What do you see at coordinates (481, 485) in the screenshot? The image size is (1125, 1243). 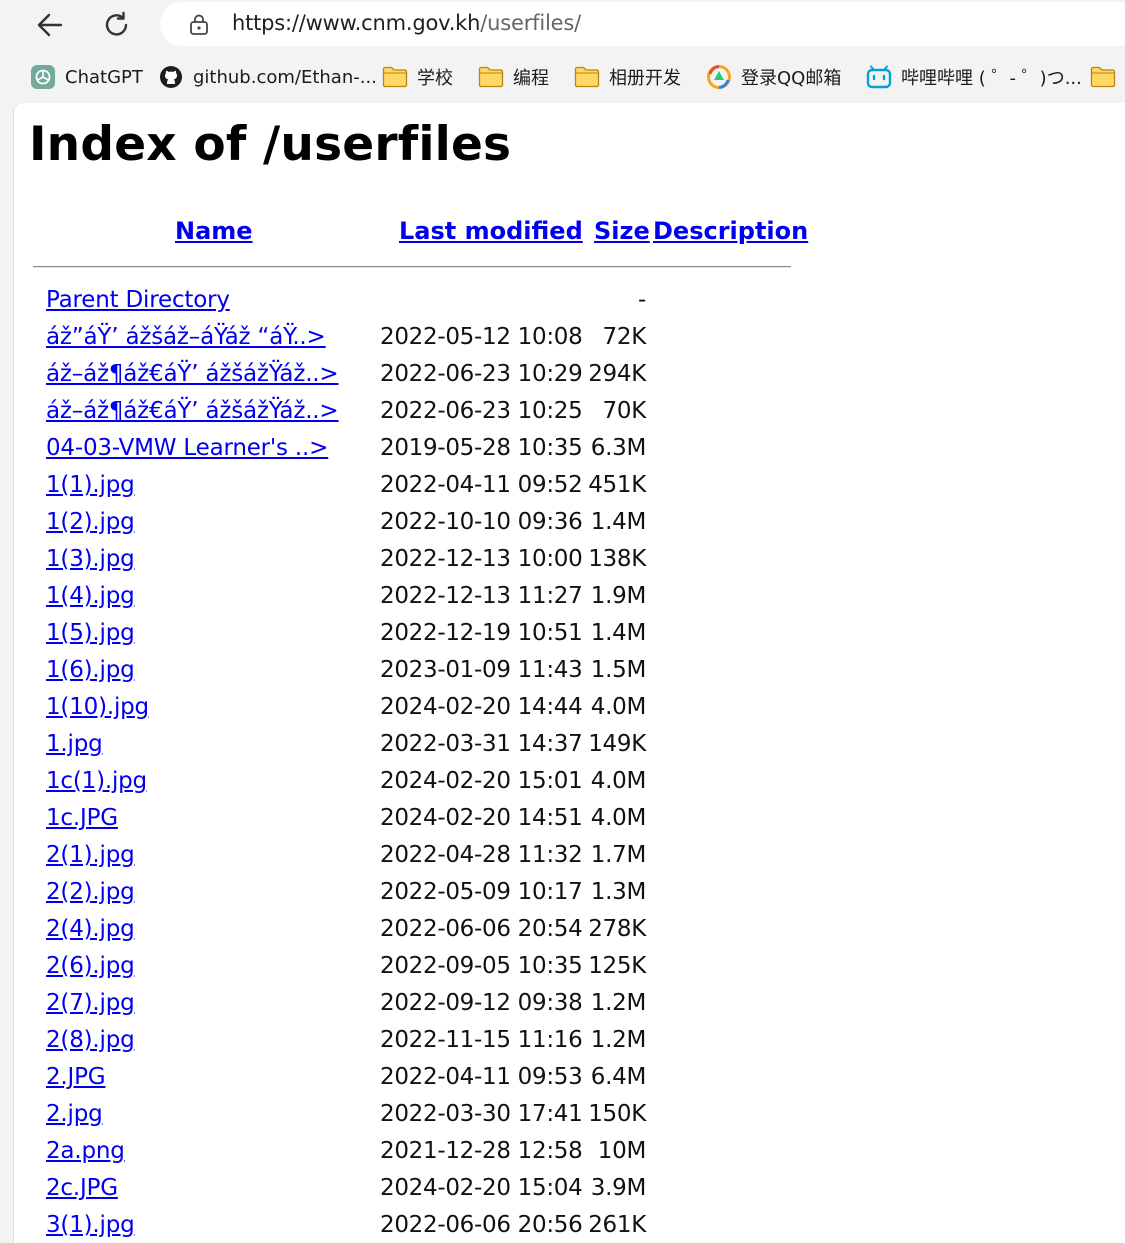 I see `file-modified-date: 2022-04-11 09:52` at bounding box center [481, 485].